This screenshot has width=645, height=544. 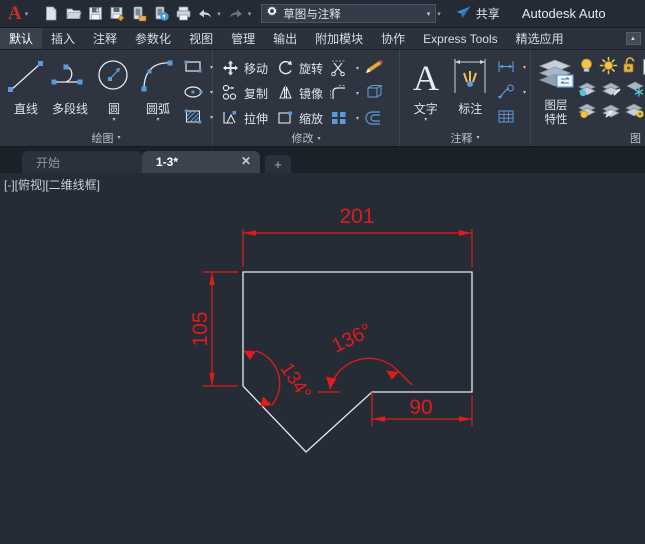 I want to click on new-file-icon, so click(x=51, y=14).